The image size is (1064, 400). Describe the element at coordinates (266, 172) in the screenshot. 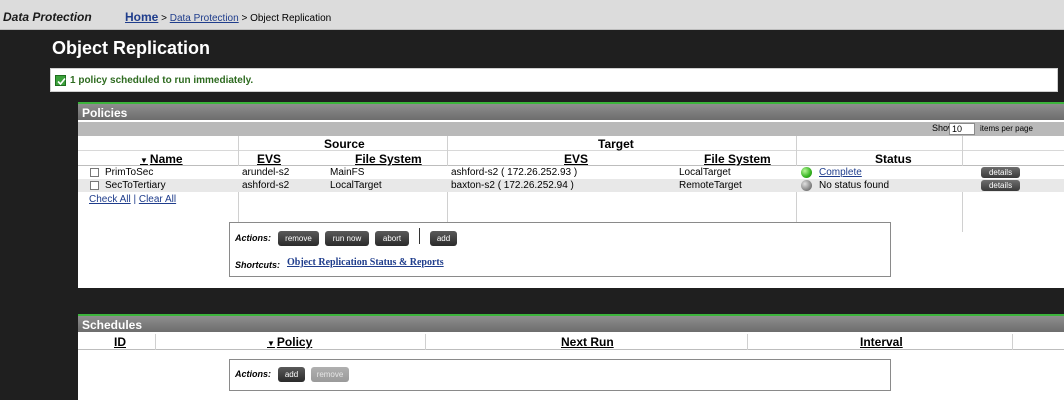

I see `source-evs: arundel-s2` at that location.